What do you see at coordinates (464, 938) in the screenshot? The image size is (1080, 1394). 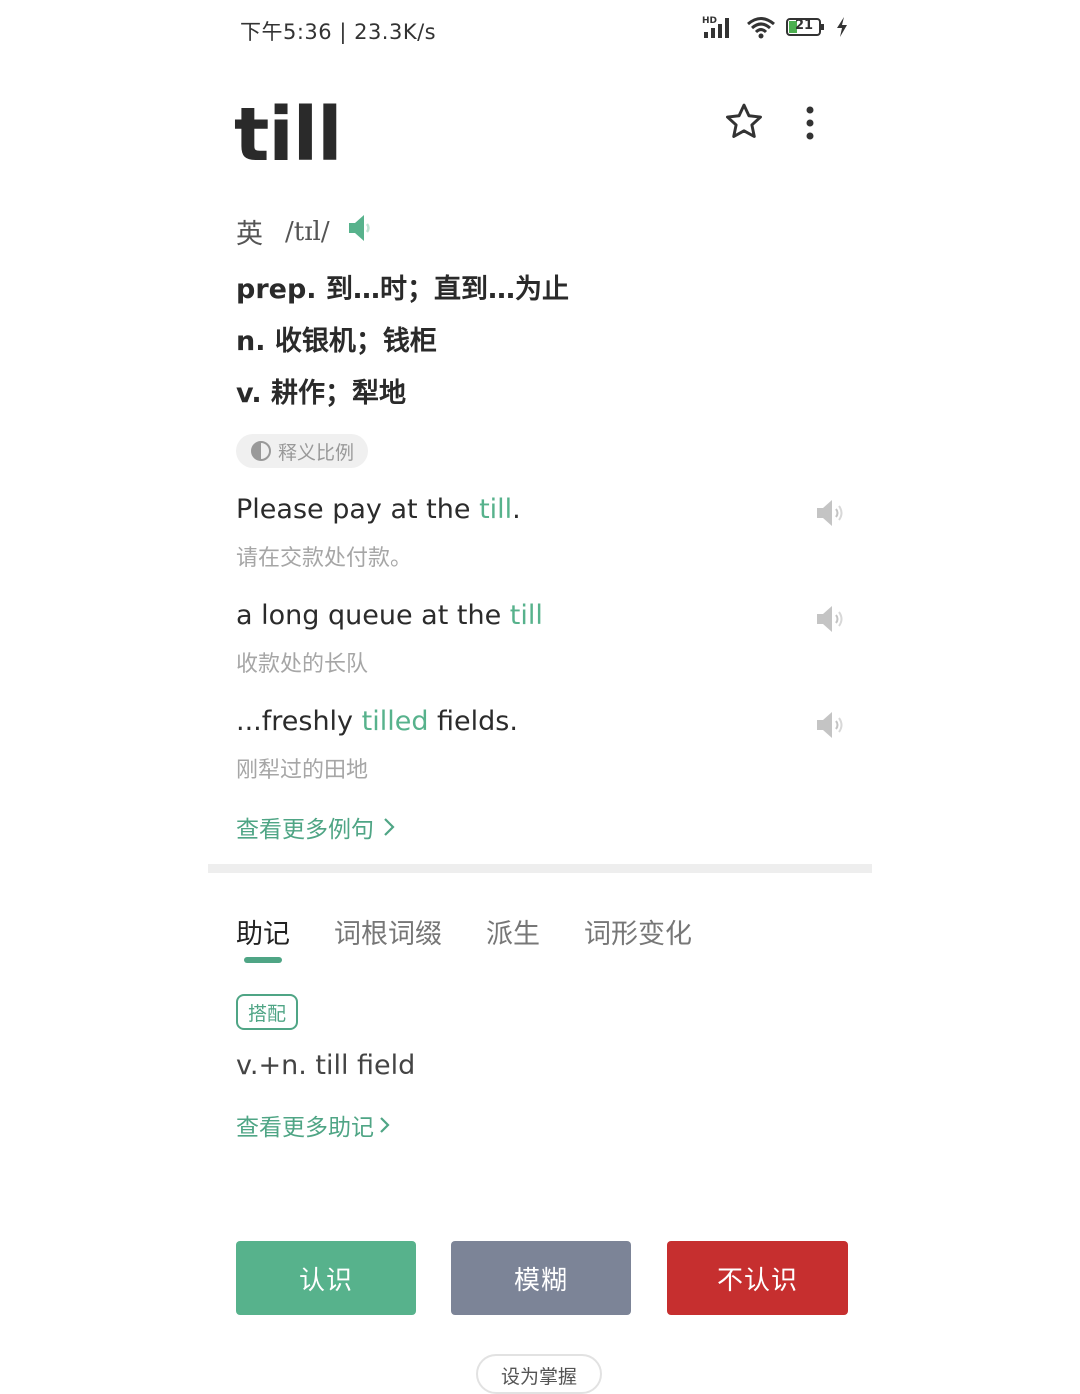 I see `tab-bar: 助记 词根词缀 派生 词形变化` at bounding box center [464, 938].